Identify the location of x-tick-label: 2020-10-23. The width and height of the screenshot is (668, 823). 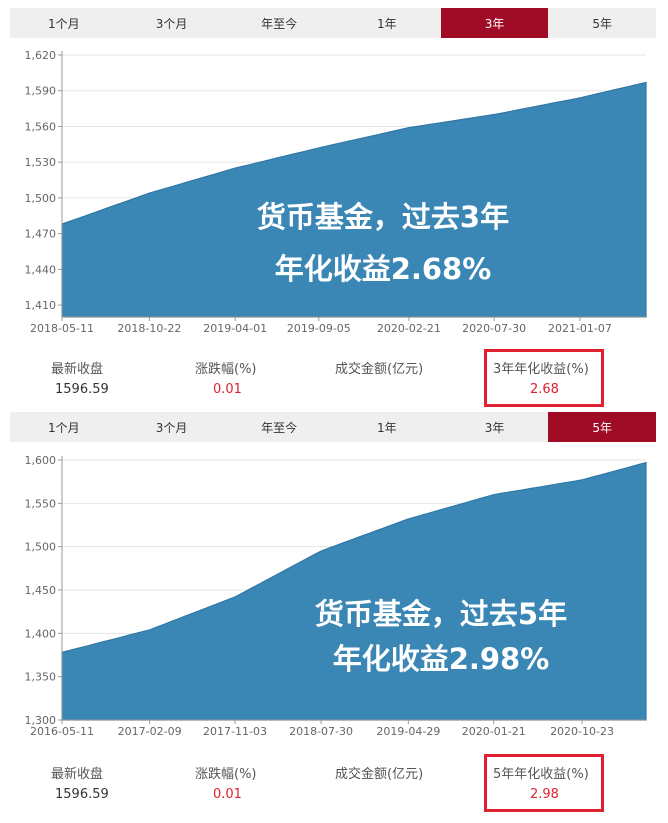
(582, 731).